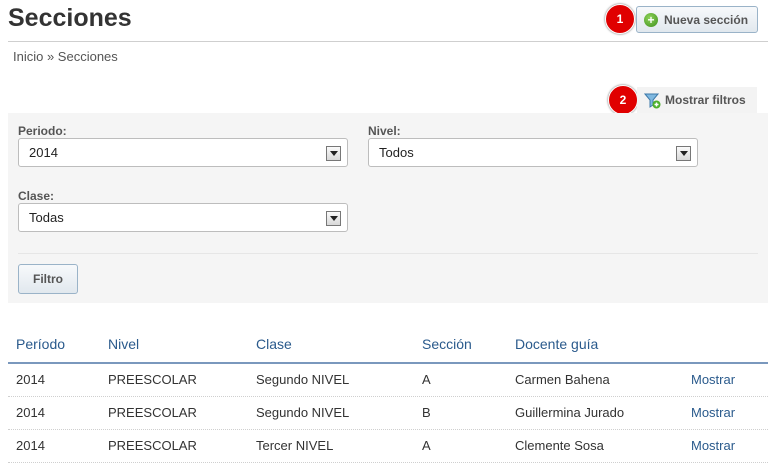 The height and width of the screenshot is (468, 775). I want to click on periodo-label: Periodo:, so click(42, 131).